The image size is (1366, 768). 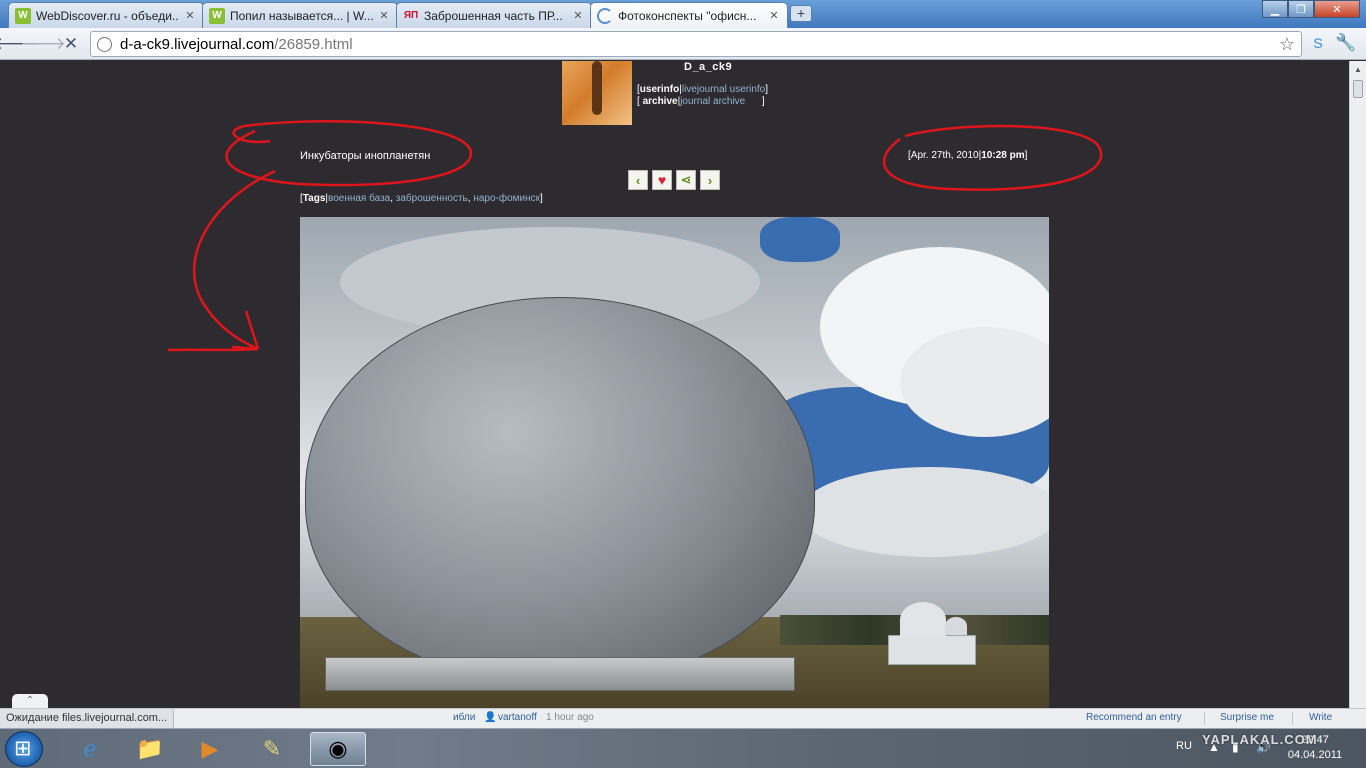 What do you see at coordinates (338, 749) in the screenshot?
I see `chrome-taskbar-button: ◉` at bounding box center [338, 749].